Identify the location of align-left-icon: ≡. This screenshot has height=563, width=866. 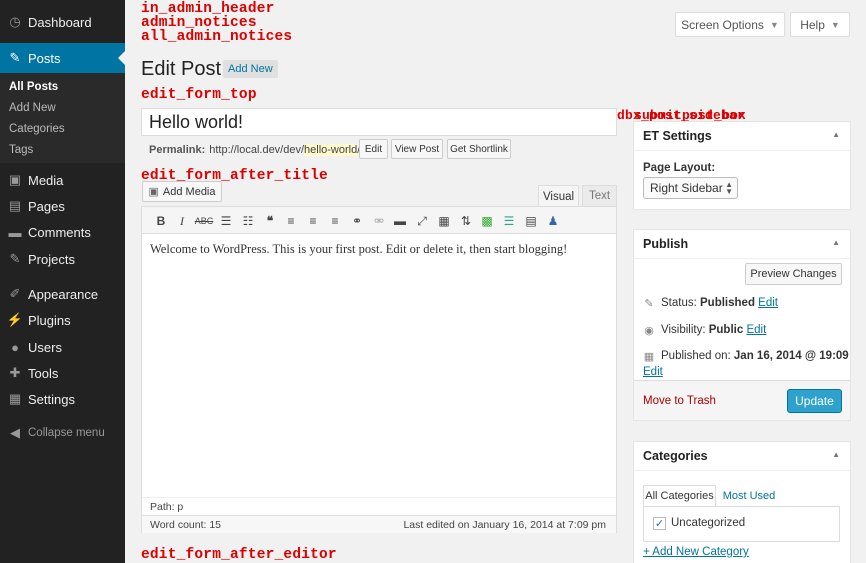
(291, 221).